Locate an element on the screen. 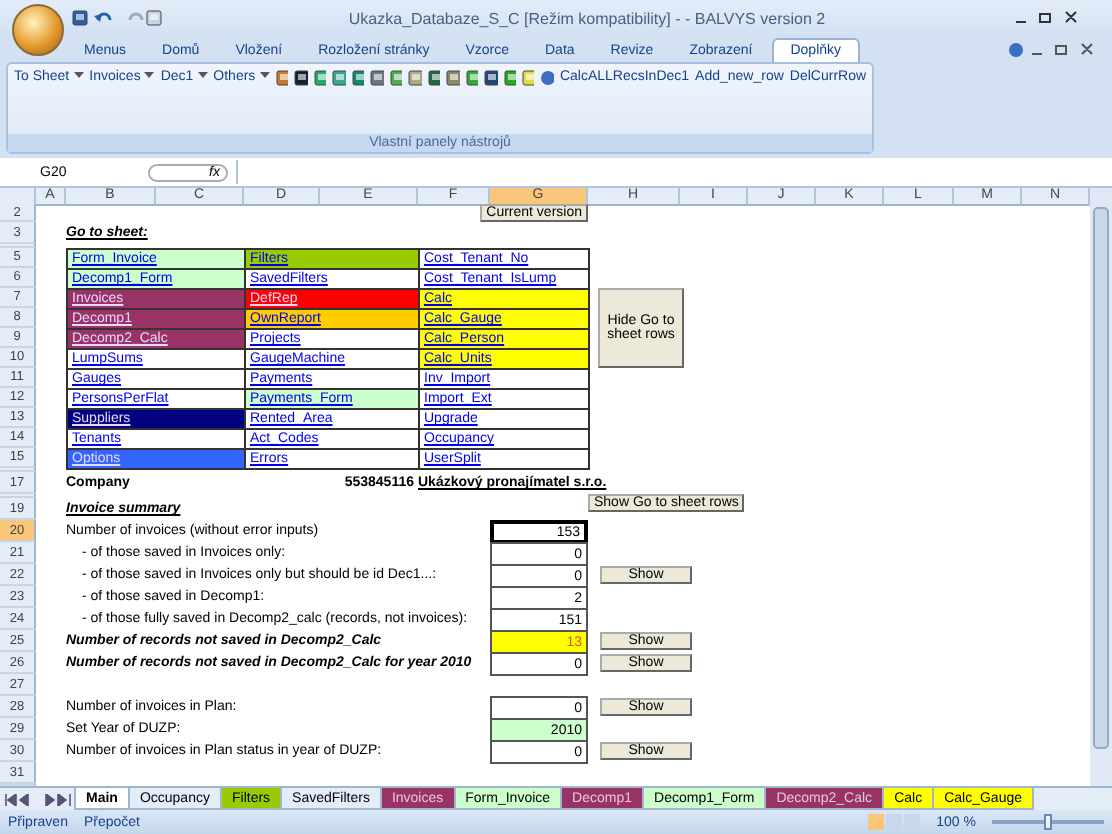  slider-thumb is located at coordinates (1048, 822).